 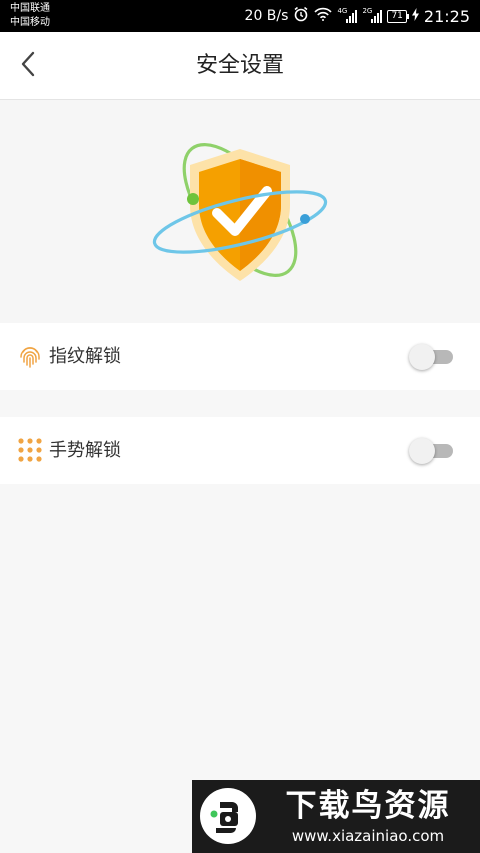 I want to click on top-nav-bar: 安全设置, so click(x=240, y=66).